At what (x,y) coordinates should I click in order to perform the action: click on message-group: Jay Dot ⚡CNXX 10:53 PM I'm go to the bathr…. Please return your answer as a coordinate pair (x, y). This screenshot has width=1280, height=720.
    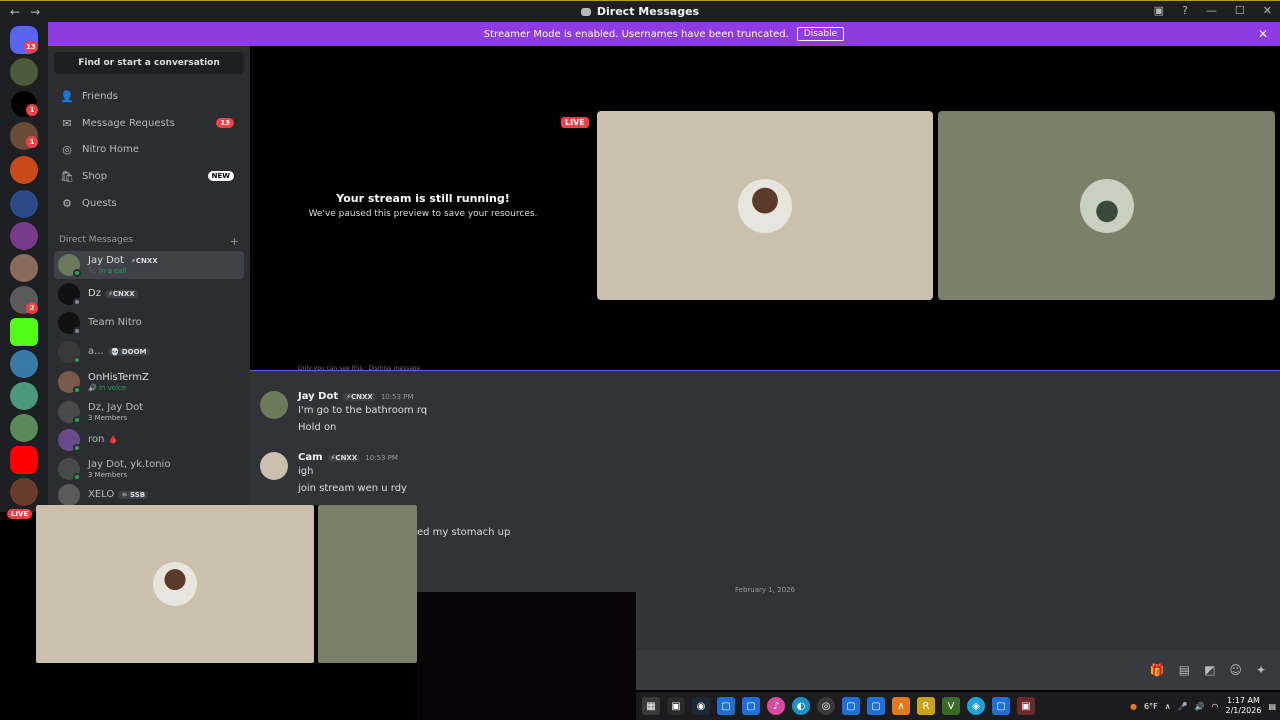
    Looking at the image, I should click on (343, 412).